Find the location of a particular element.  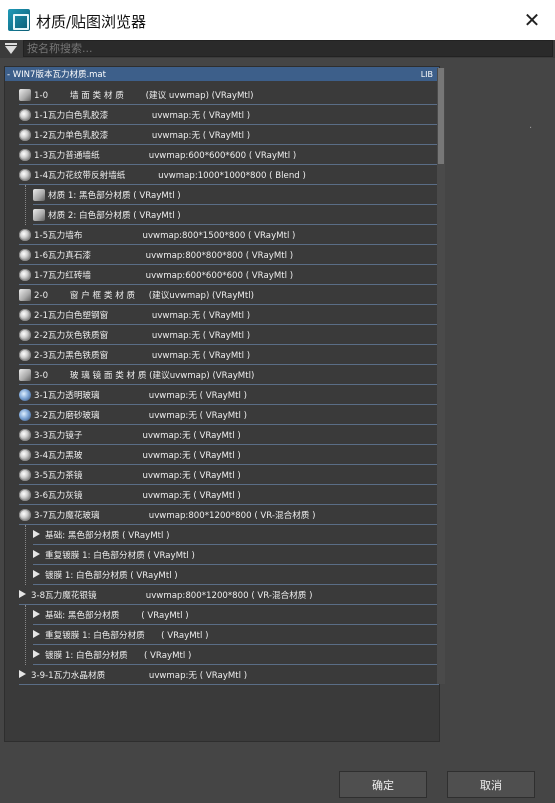

material-row: 材质 2: 白色部分材质 ( VRayMtl ) is located at coordinates (236, 215).